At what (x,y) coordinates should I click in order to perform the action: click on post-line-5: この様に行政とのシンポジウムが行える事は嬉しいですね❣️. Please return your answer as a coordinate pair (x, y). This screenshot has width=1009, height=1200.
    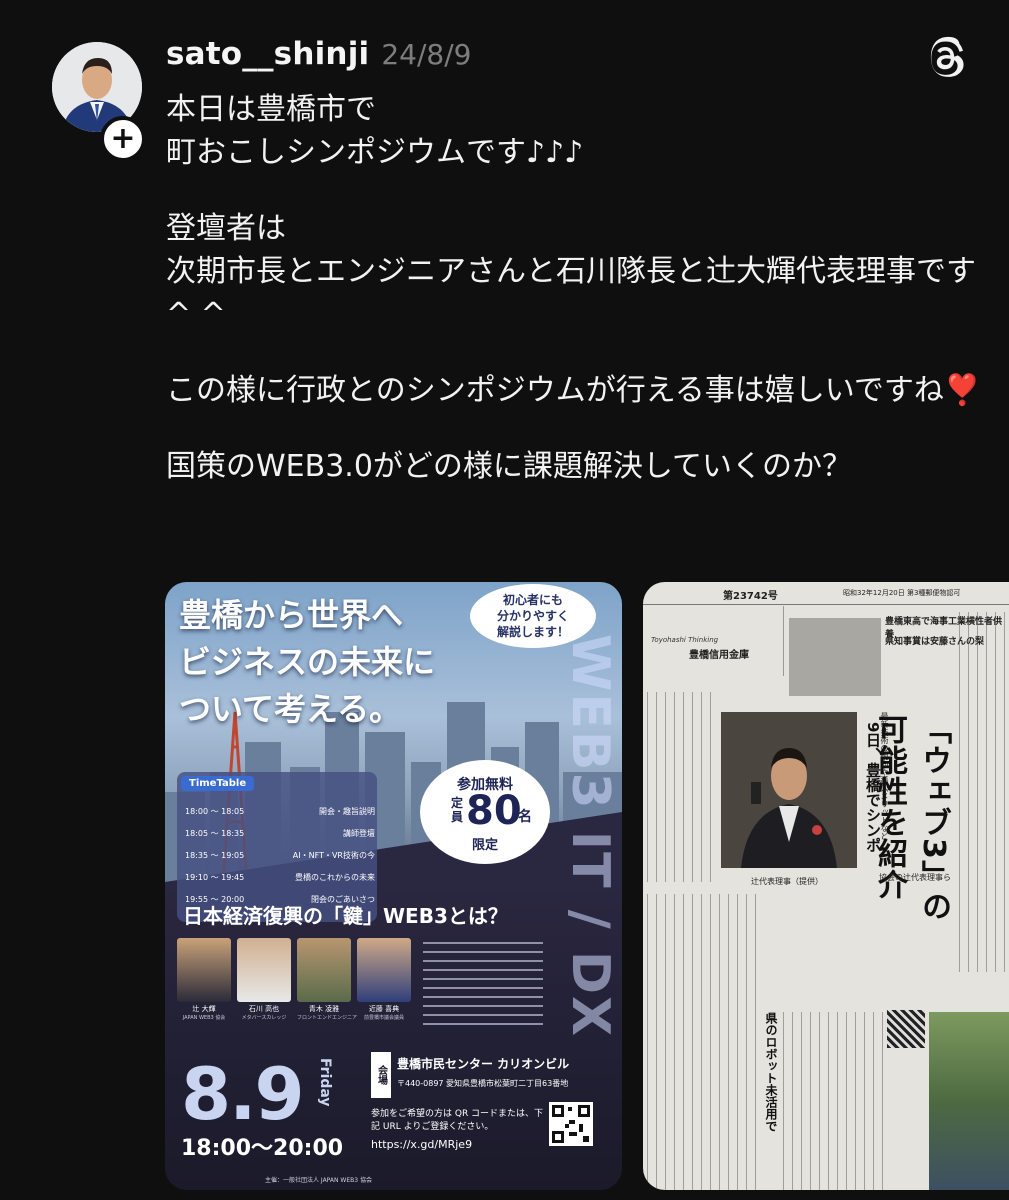
    Looking at the image, I should click on (576, 390).